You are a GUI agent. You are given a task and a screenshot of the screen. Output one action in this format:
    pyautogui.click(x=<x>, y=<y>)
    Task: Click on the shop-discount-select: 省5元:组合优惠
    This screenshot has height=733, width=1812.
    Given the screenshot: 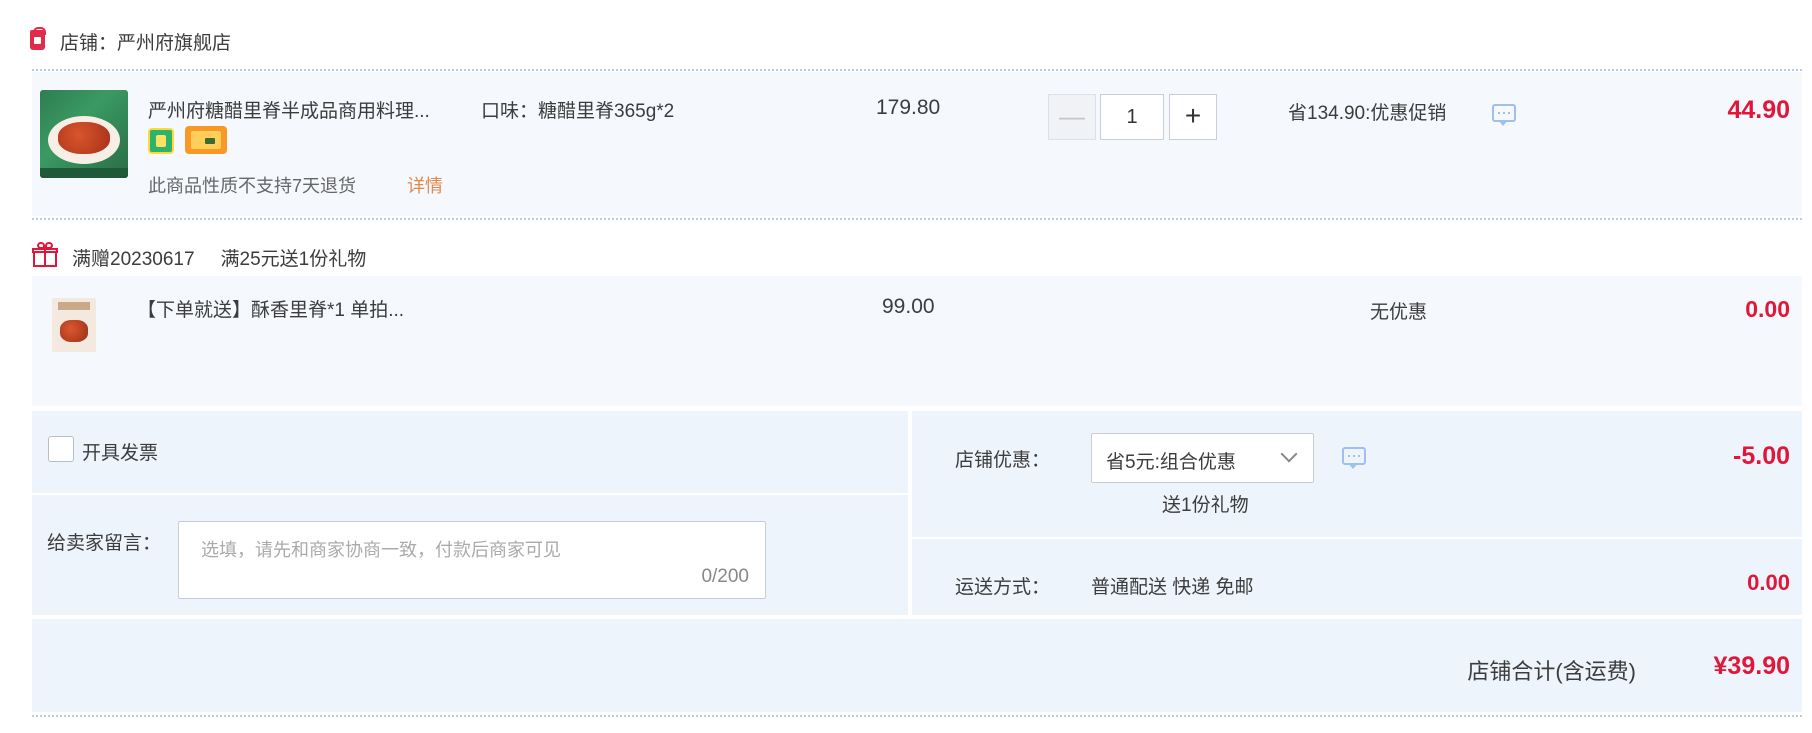 What is the action you would take?
    pyautogui.click(x=1202, y=458)
    